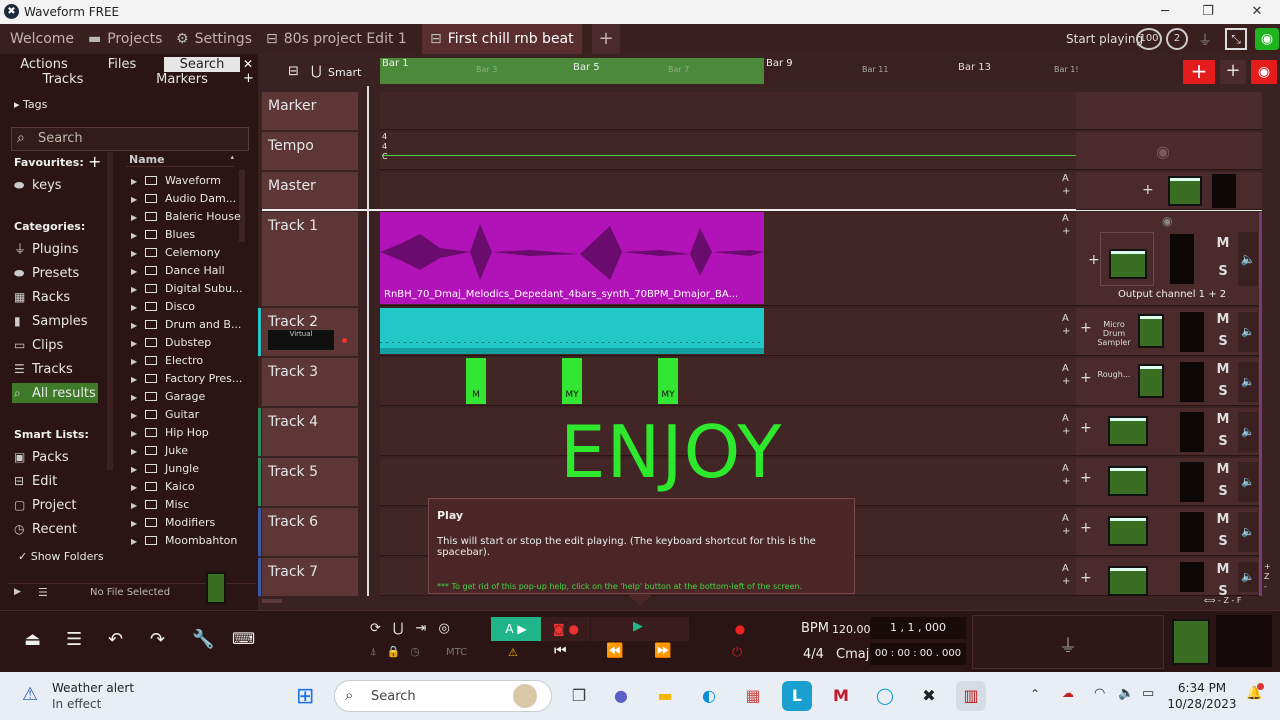 This screenshot has height=720, width=1280. What do you see at coordinates (1199, 72) in the screenshot?
I see `add-track-button: +` at bounding box center [1199, 72].